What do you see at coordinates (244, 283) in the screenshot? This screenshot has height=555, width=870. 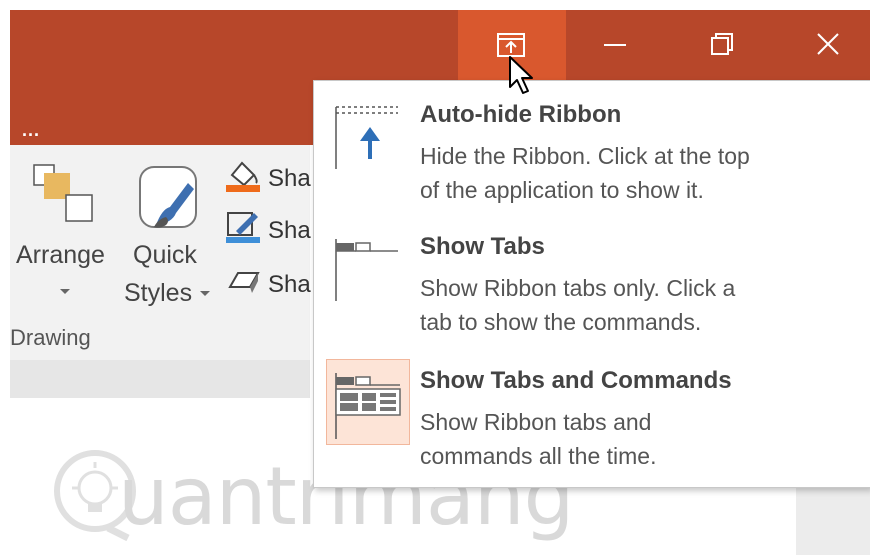 I see `shape-effects-icon` at bounding box center [244, 283].